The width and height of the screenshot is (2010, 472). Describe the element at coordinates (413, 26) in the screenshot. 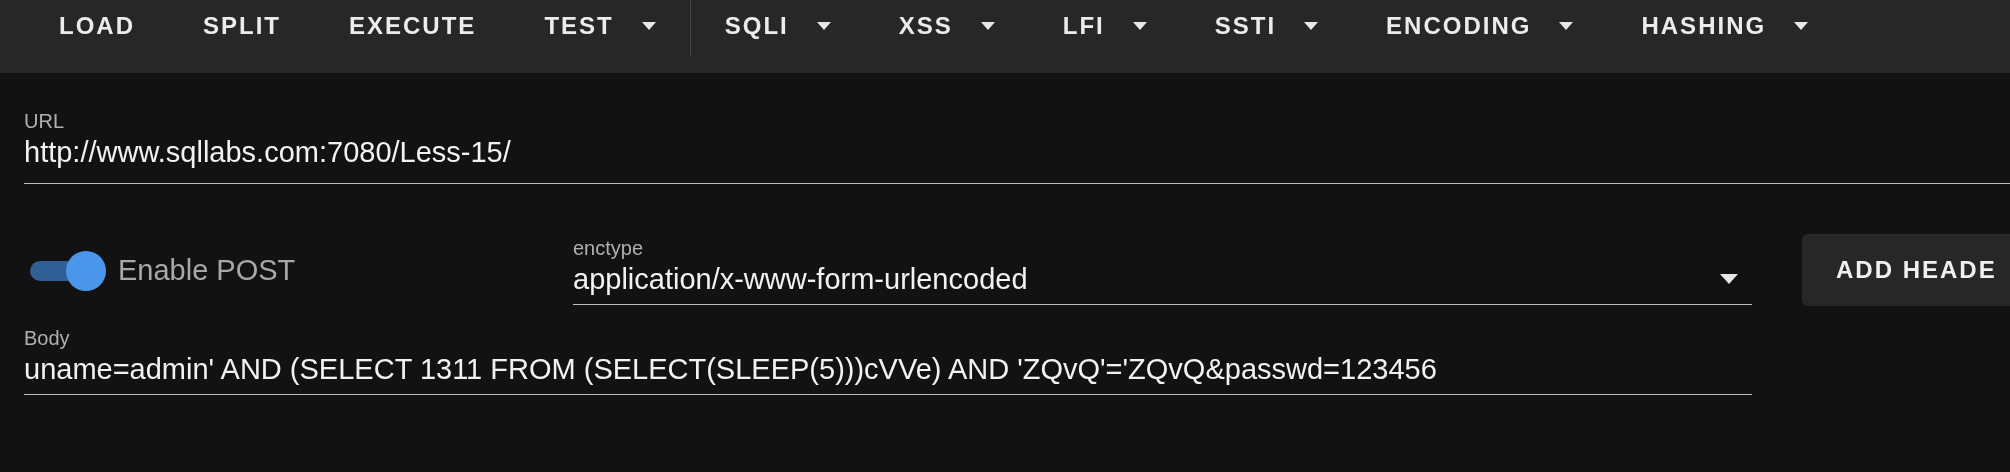

I see `toolbar-button: EXECUTE` at that location.